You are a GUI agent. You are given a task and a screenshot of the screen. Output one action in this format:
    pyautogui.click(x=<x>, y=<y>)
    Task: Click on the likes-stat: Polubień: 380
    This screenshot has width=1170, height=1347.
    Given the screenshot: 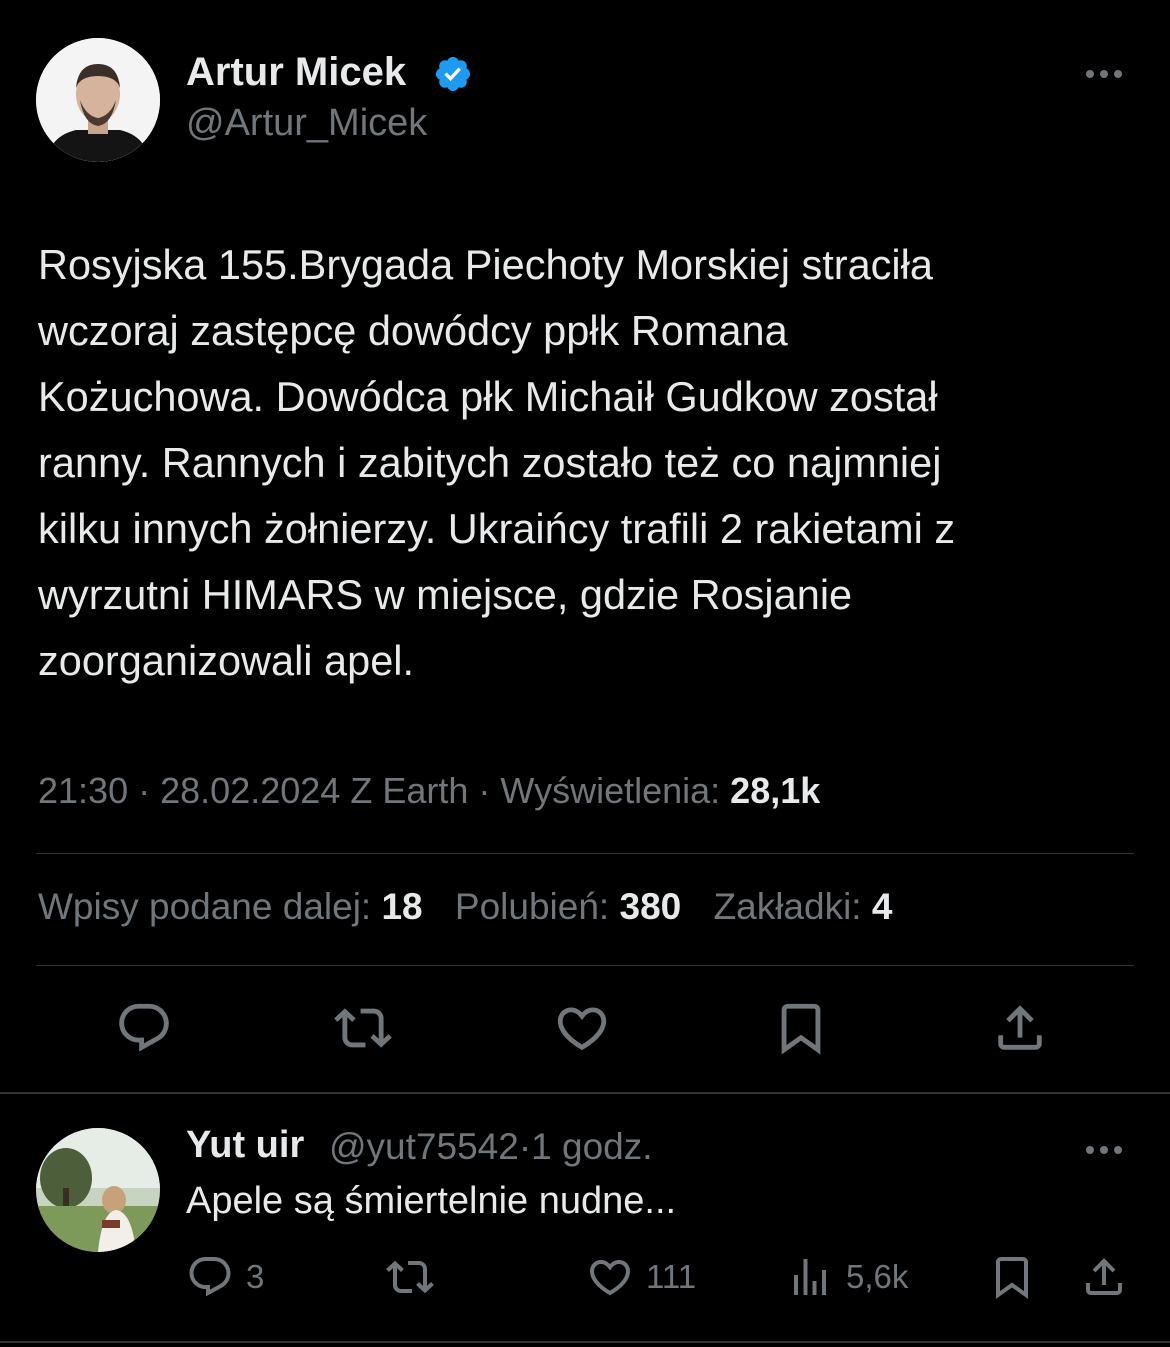 What is the action you would take?
    pyautogui.click(x=568, y=906)
    